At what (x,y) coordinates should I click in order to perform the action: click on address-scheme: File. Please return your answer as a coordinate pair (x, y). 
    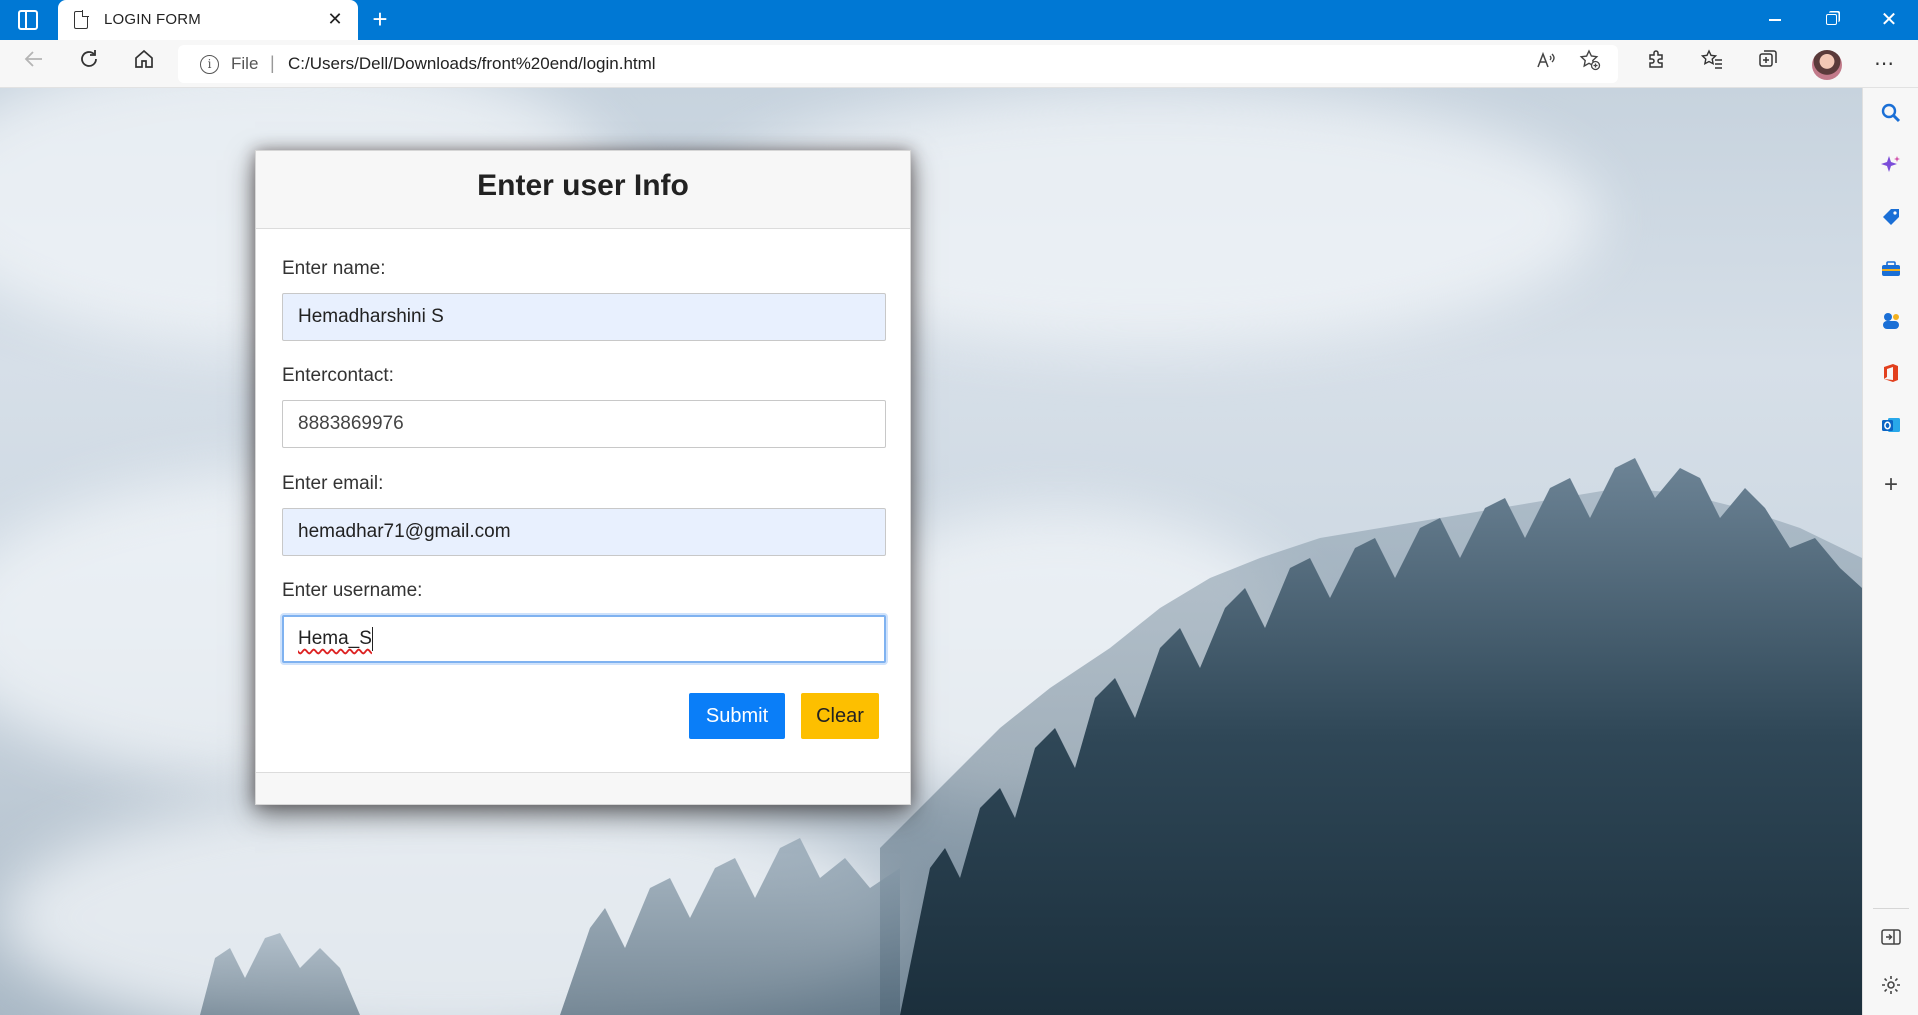
    Looking at the image, I should click on (245, 63).